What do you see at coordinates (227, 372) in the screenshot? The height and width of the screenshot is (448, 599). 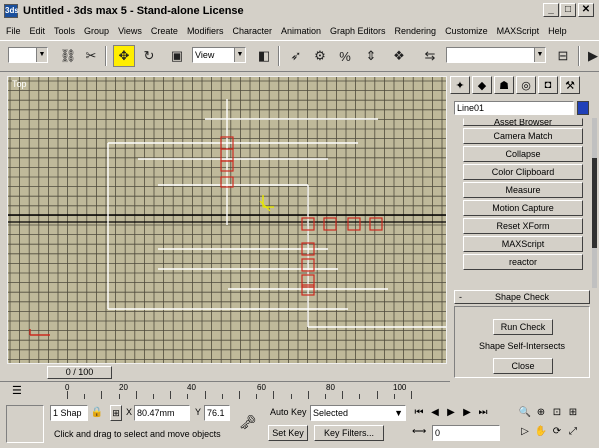 I see `time-slider-track: 0 / 100` at bounding box center [227, 372].